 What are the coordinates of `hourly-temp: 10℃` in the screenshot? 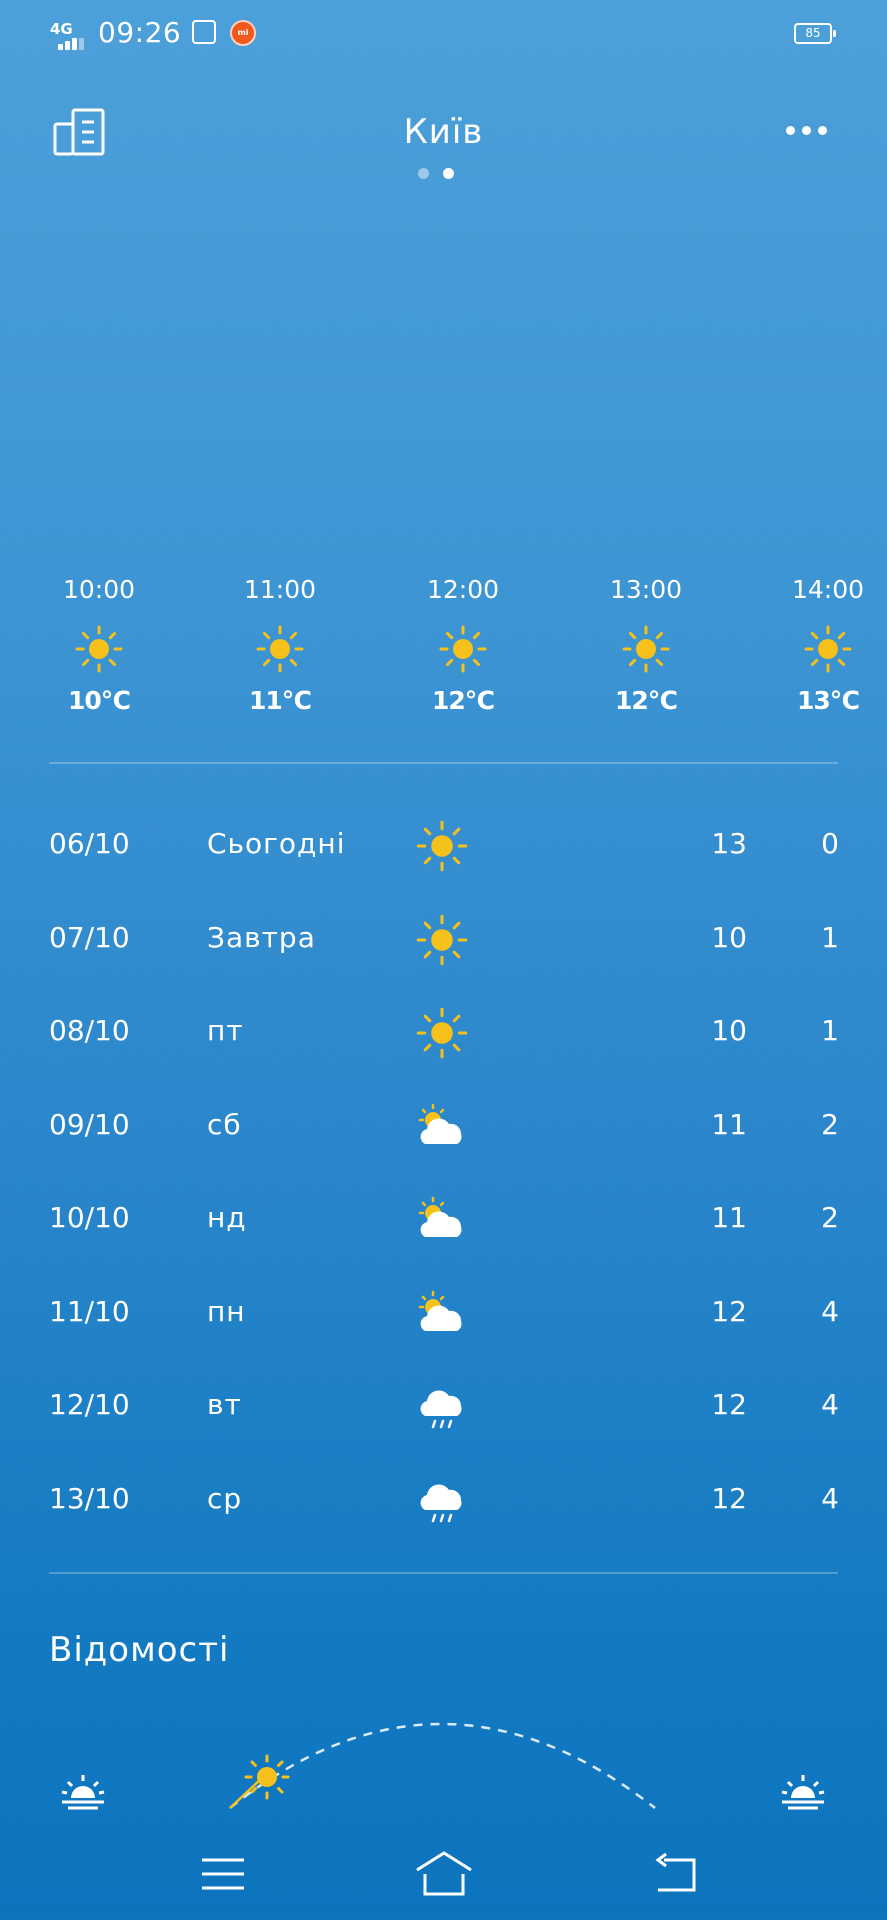 It's located at (99, 700).